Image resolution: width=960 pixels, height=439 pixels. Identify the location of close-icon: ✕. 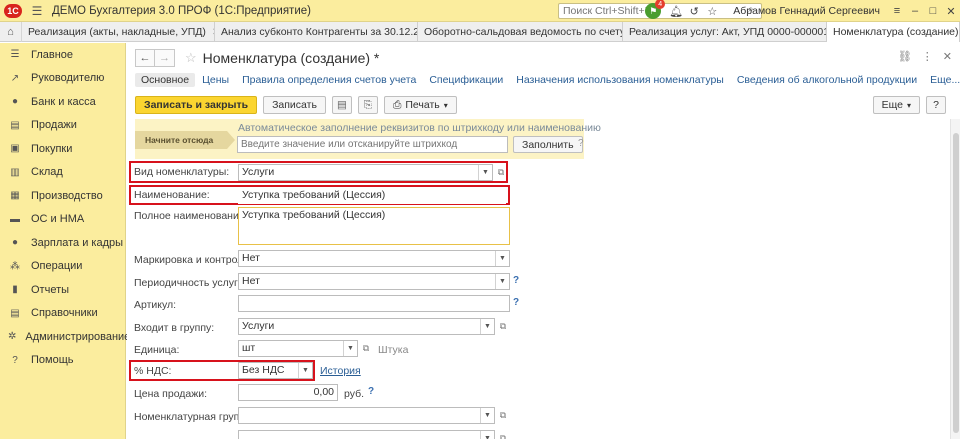
(951, 11).